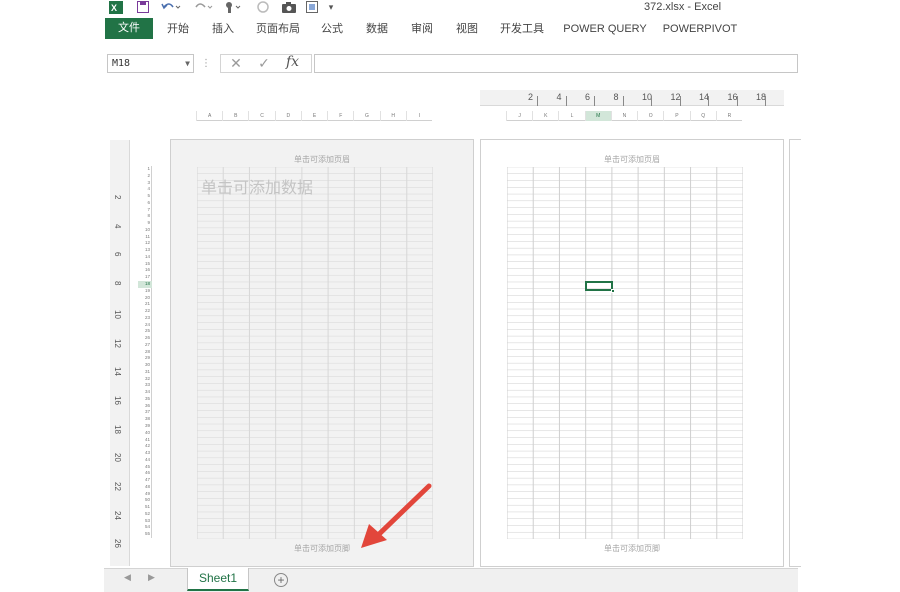 This screenshot has width=900, height=592. What do you see at coordinates (700, 29) in the screenshot?
I see `tab-powerpivot: POWERPIVOT` at bounding box center [700, 29].